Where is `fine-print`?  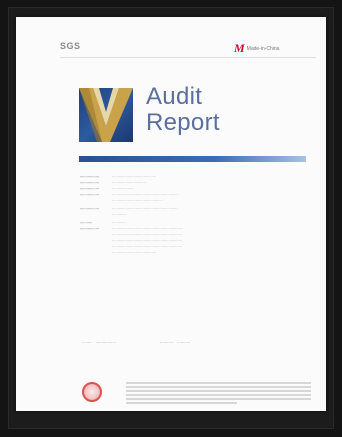
fine-print is located at coordinates (218, 394).